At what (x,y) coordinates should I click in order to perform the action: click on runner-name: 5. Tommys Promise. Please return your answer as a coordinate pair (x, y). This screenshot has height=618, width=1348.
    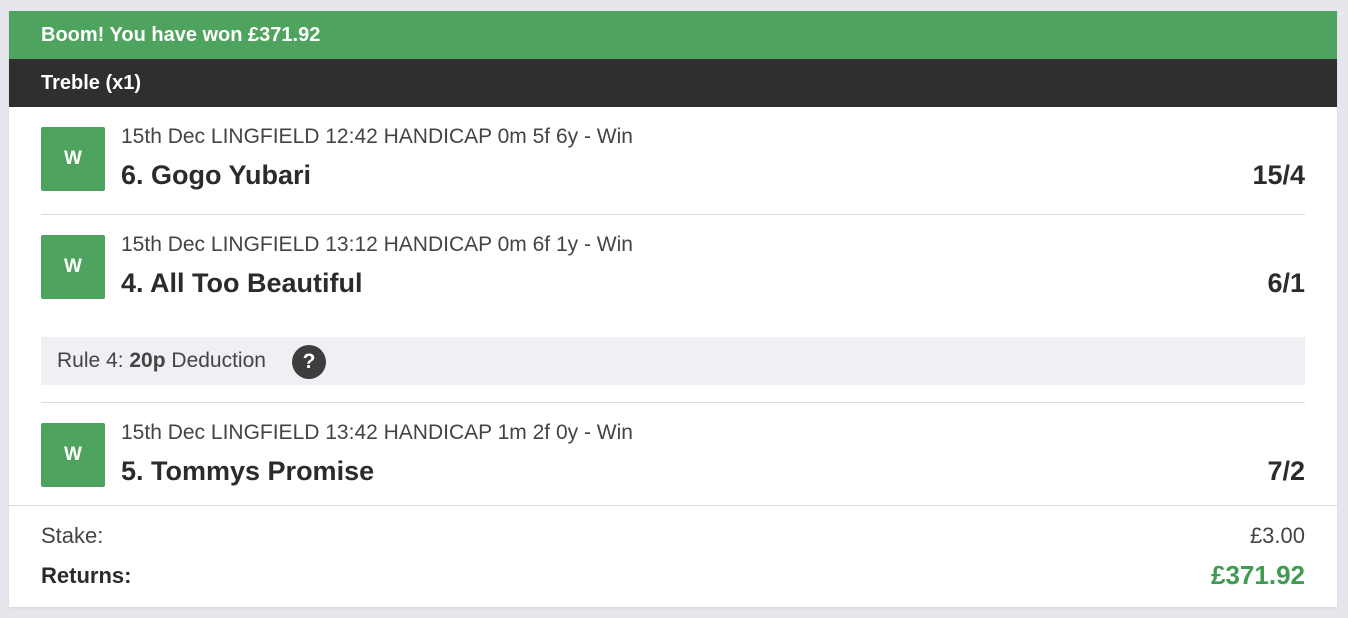
    Looking at the image, I should click on (248, 471).